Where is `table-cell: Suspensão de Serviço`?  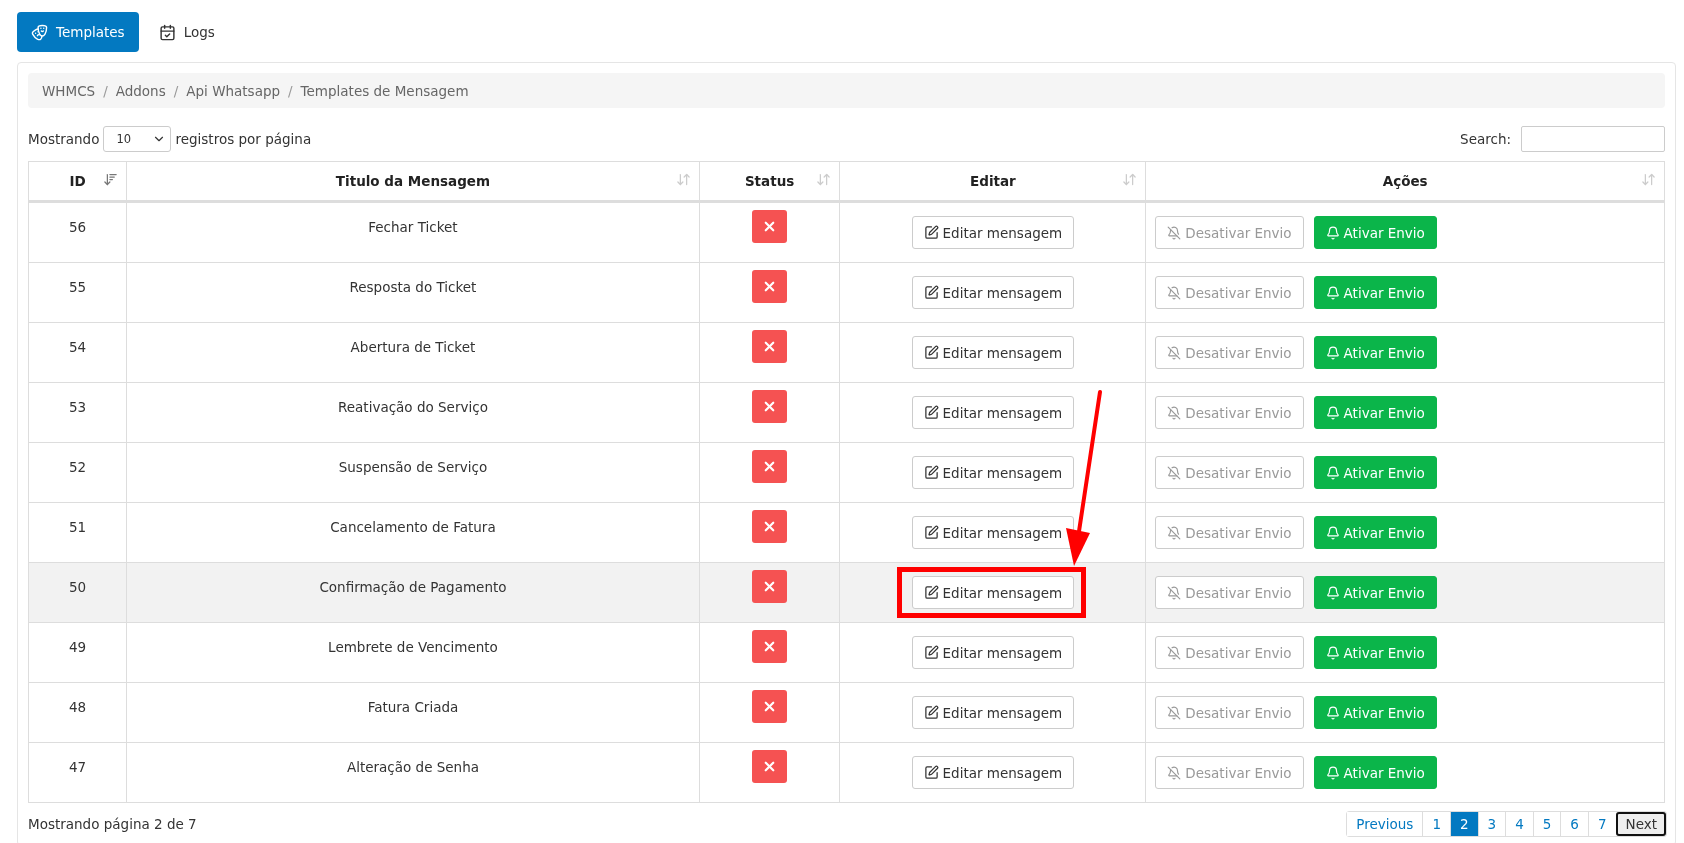
table-cell: Suspensão de Serviço is located at coordinates (413, 466).